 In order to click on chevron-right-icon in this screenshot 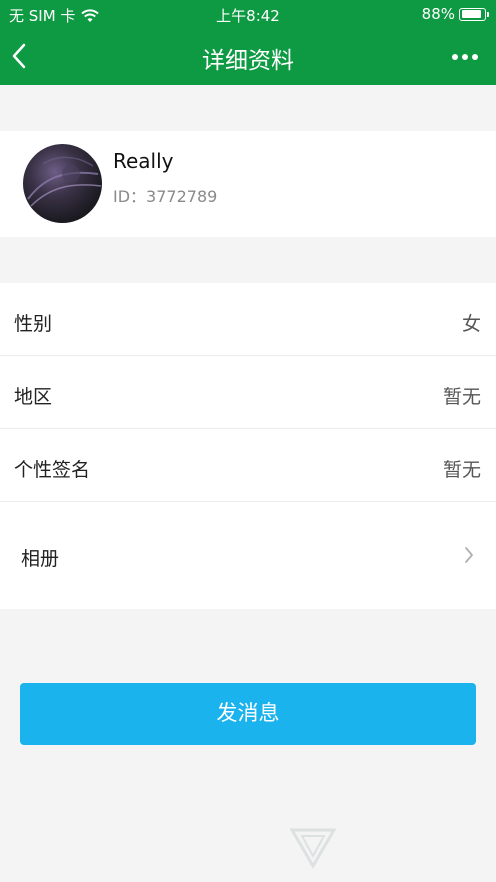, I will do `click(469, 555)`.